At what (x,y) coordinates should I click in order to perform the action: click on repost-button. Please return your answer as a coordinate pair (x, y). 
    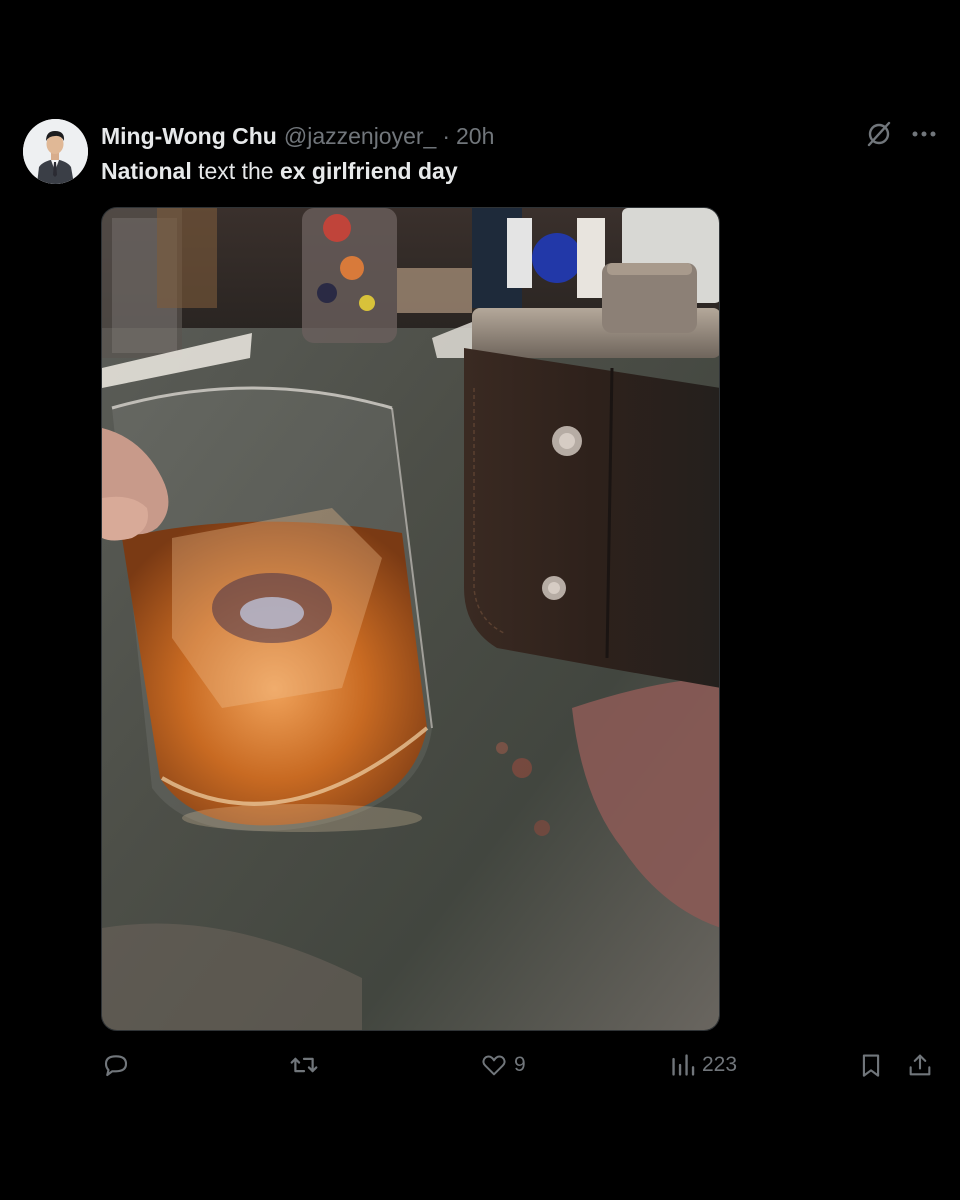
    Looking at the image, I should click on (307, 1065).